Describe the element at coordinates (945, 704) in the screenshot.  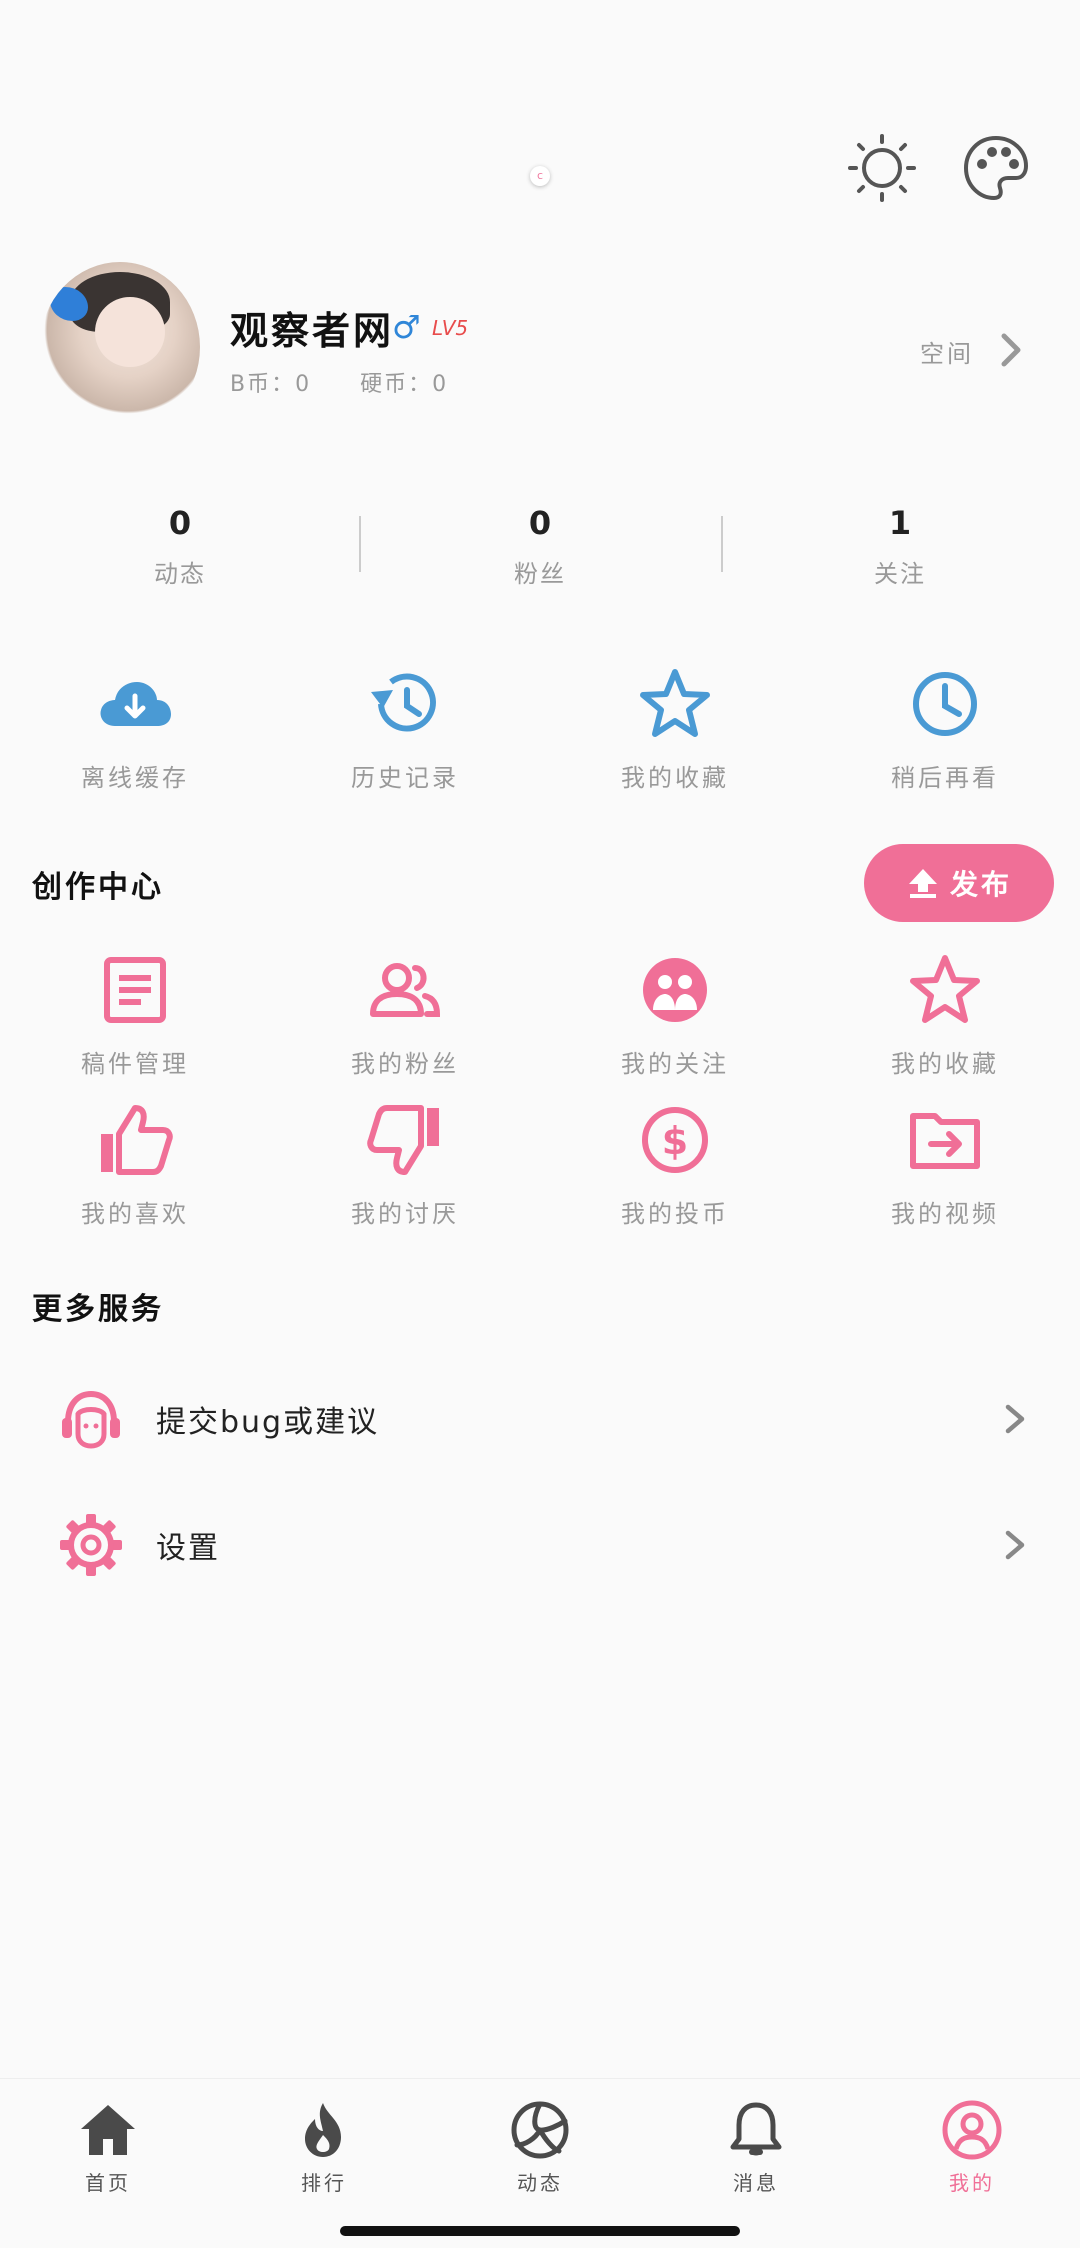
I see `clock-icon` at that location.